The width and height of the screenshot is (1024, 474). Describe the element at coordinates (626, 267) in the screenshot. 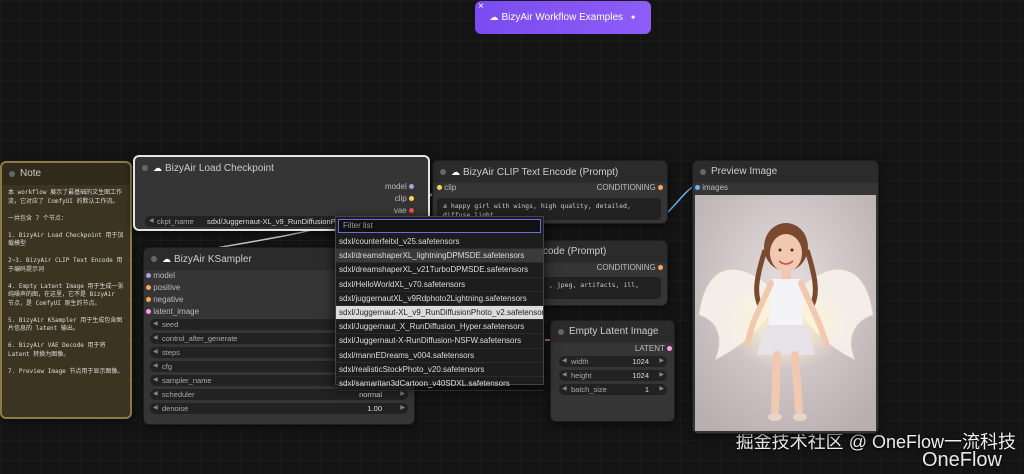

I see `output-conditioning-neg-label: CONDITIONING` at that location.